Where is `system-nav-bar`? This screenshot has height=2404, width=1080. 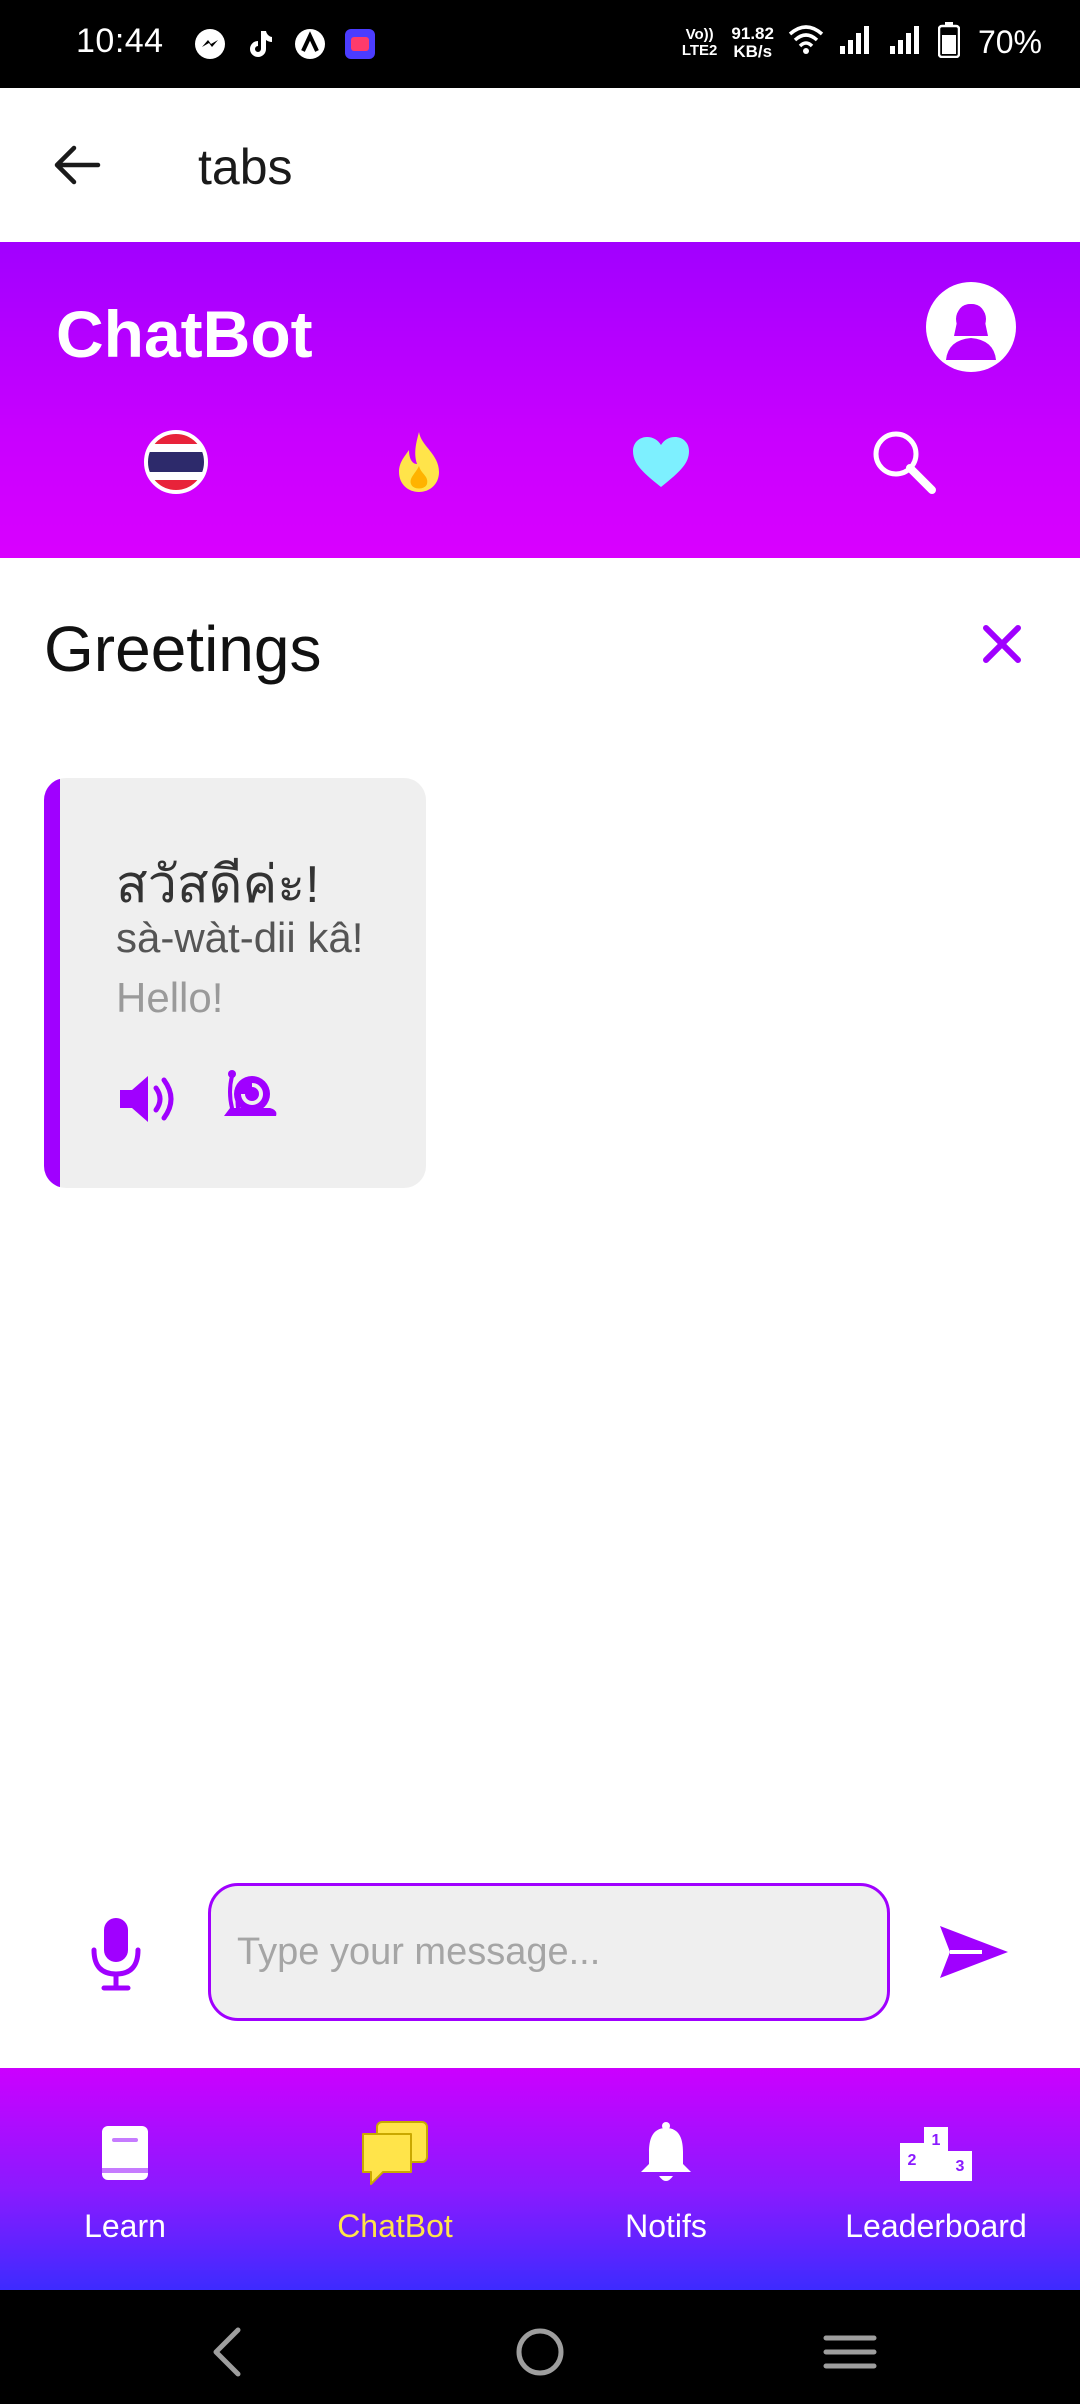 system-nav-bar is located at coordinates (540, 2347).